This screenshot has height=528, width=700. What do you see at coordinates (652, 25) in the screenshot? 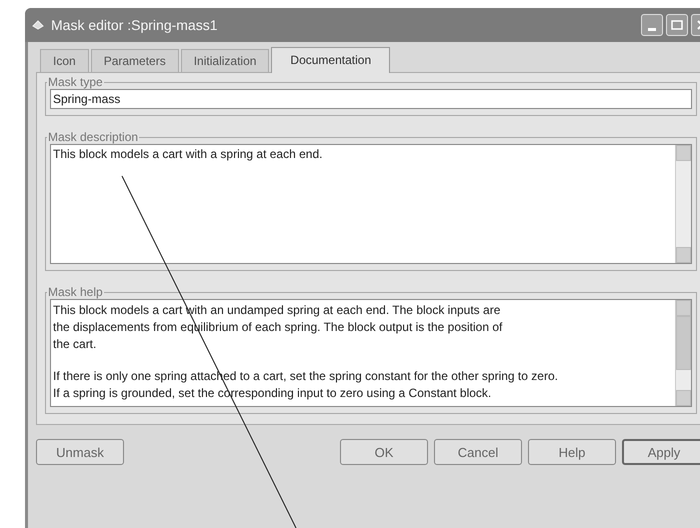
I see `minimize-button` at bounding box center [652, 25].